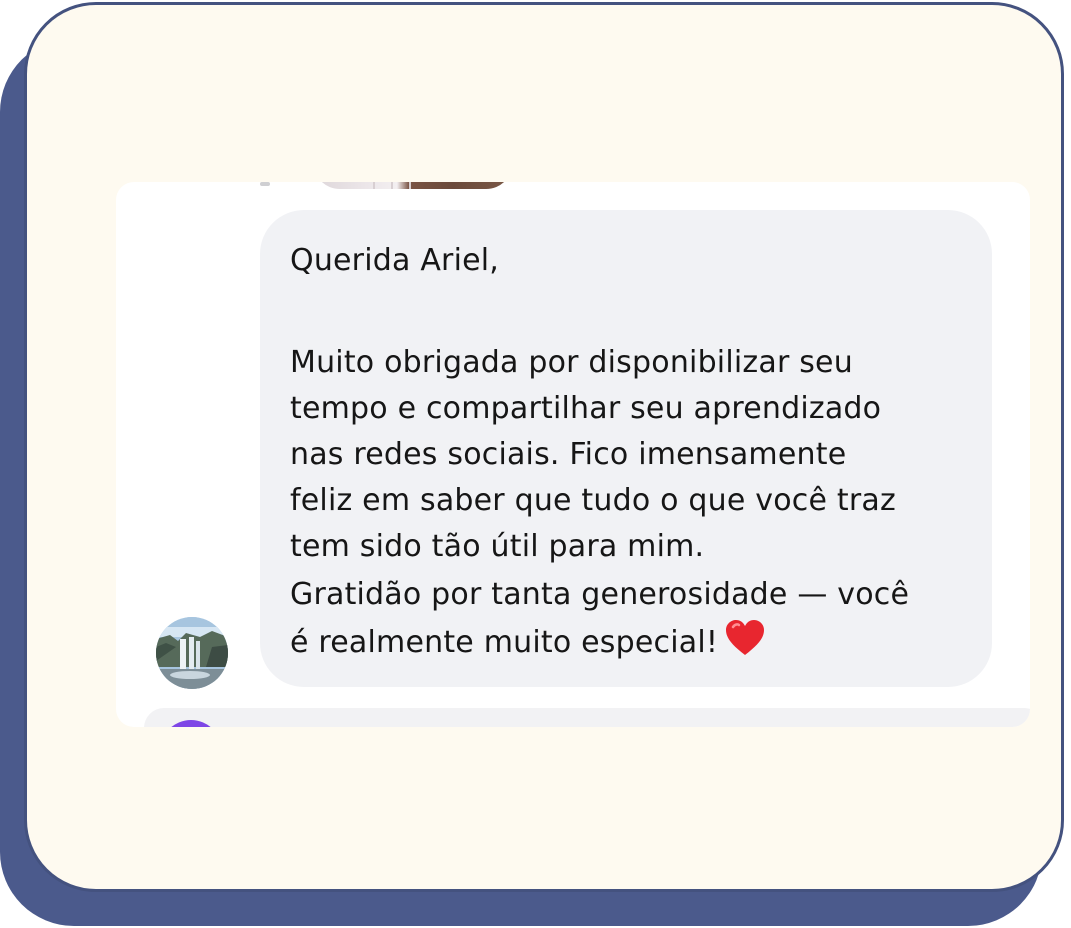 This screenshot has width=1071, height=928. I want to click on previous-message-fragment, so click(265, 184).